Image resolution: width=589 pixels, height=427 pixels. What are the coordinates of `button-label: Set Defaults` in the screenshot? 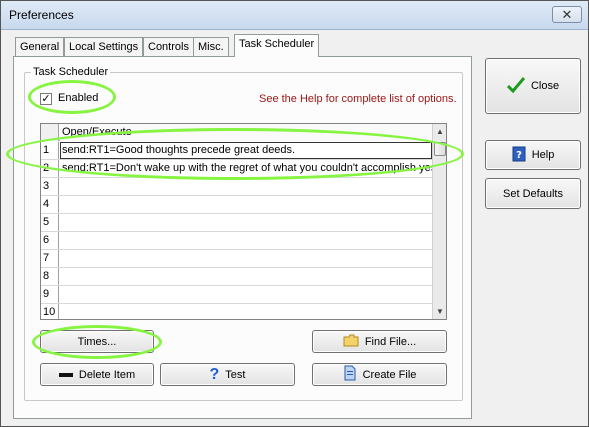 It's located at (533, 193).